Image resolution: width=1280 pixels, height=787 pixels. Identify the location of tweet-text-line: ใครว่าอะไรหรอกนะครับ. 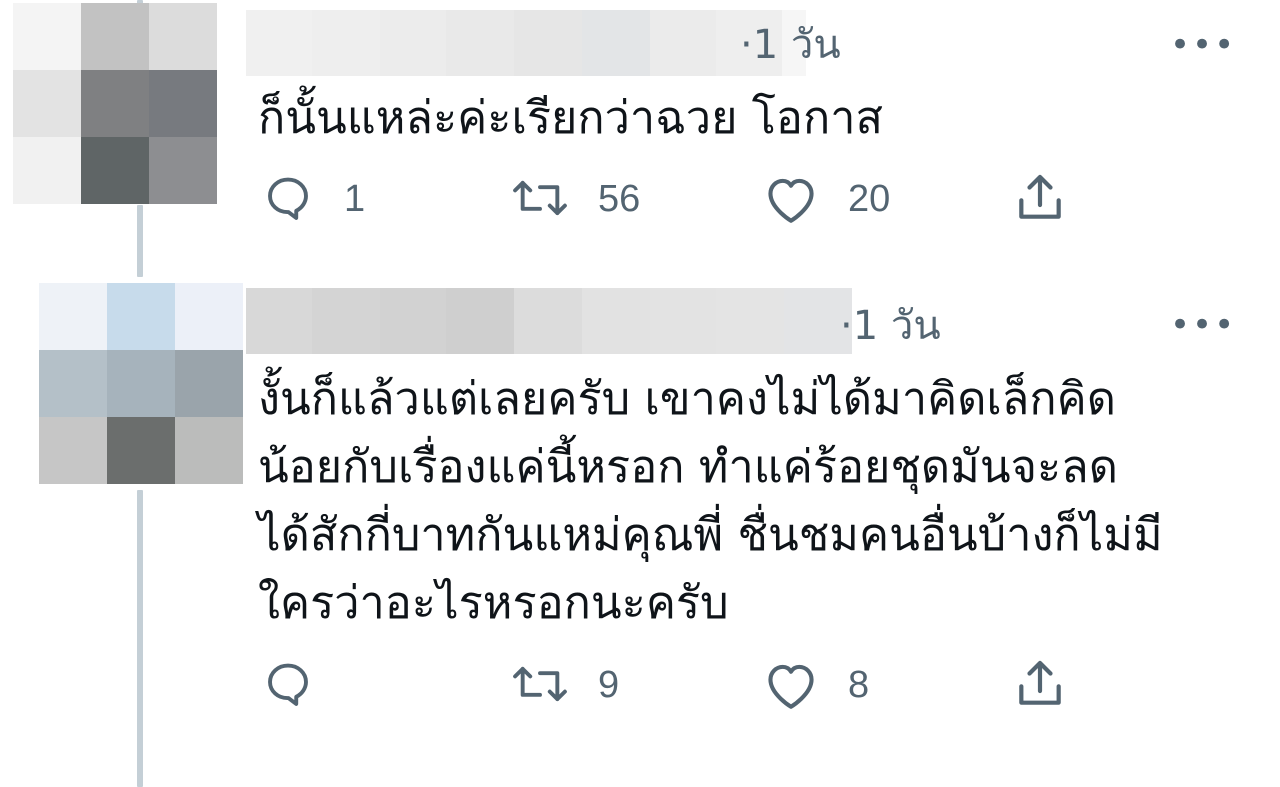
(493, 602).